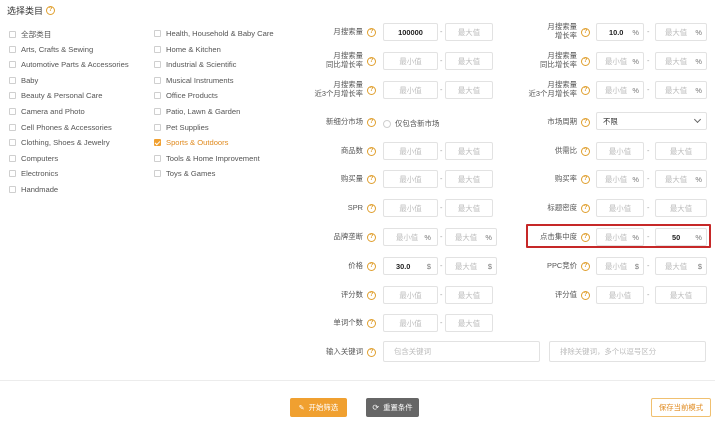 Image resolution: width=715 pixels, height=436 pixels. Describe the element at coordinates (33, 173) in the screenshot. I see `category-item: Electronics` at that location.